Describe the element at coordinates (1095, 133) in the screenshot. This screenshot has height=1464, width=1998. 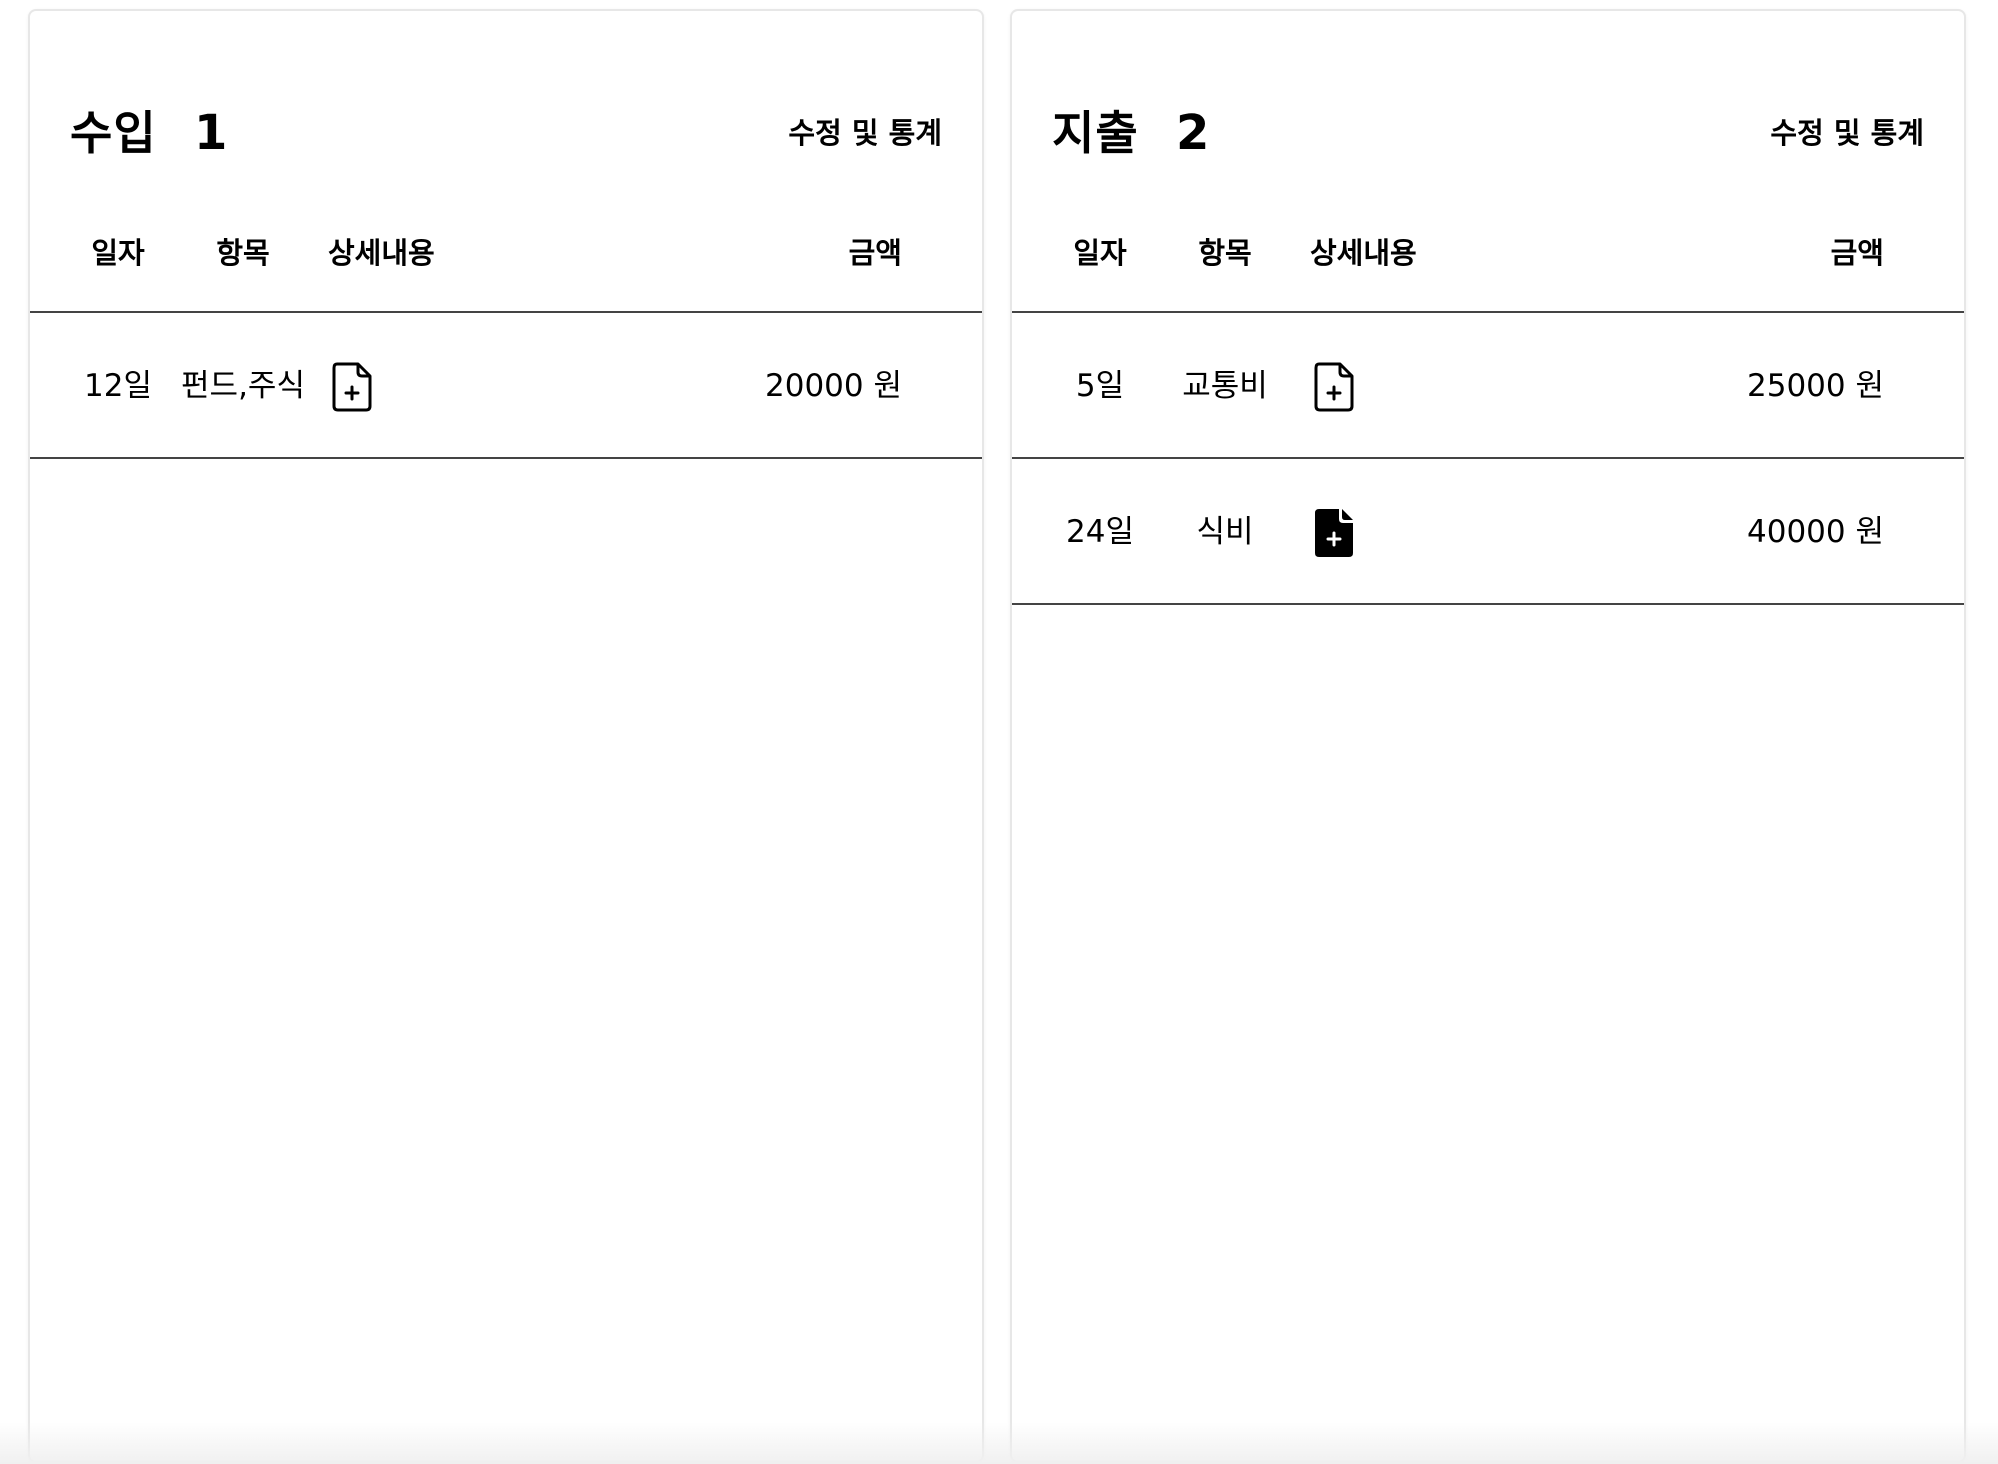
I see `expense-title: 지출` at that location.